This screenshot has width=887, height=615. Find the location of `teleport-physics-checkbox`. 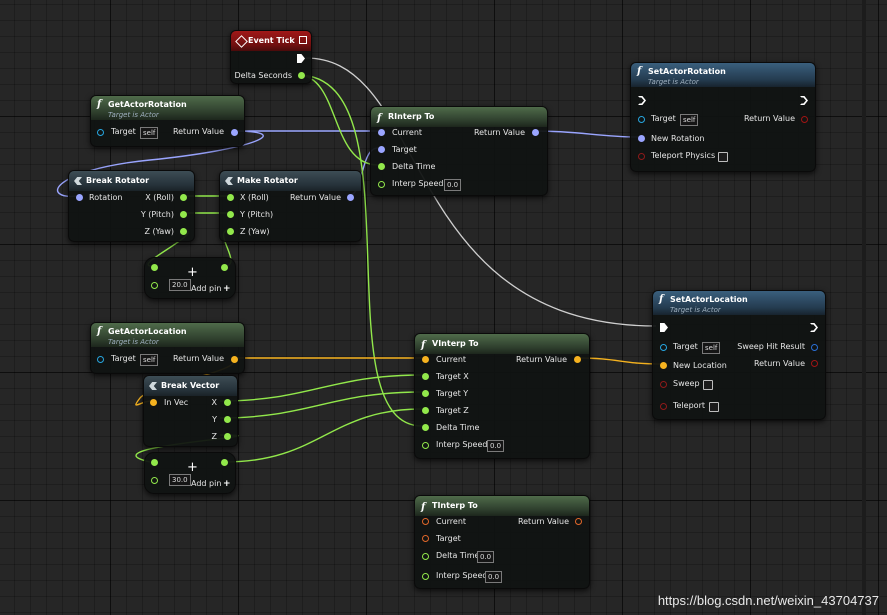

teleport-physics-checkbox is located at coordinates (723, 157).